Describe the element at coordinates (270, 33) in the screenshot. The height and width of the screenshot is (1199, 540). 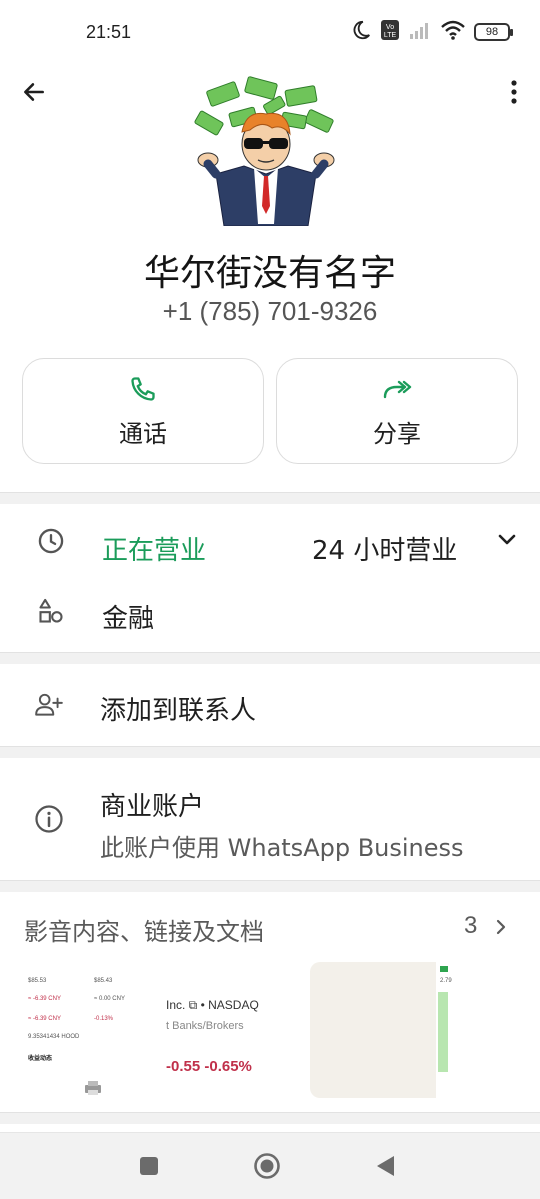
I see `status-bar: 21:51 Vo LTE 98` at that location.